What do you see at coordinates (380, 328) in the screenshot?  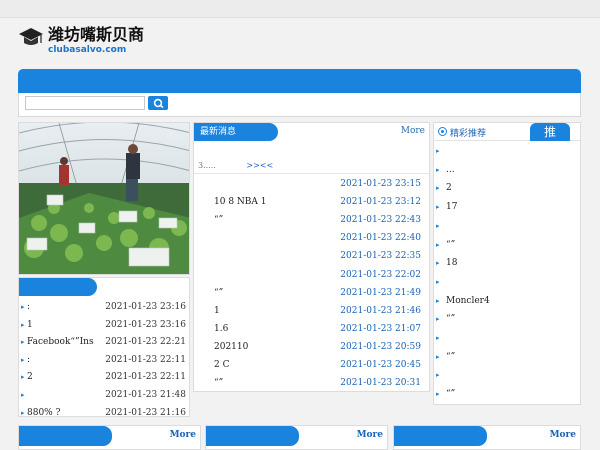 I see `news-item-date: 2021-01-23 21:07` at bounding box center [380, 328].